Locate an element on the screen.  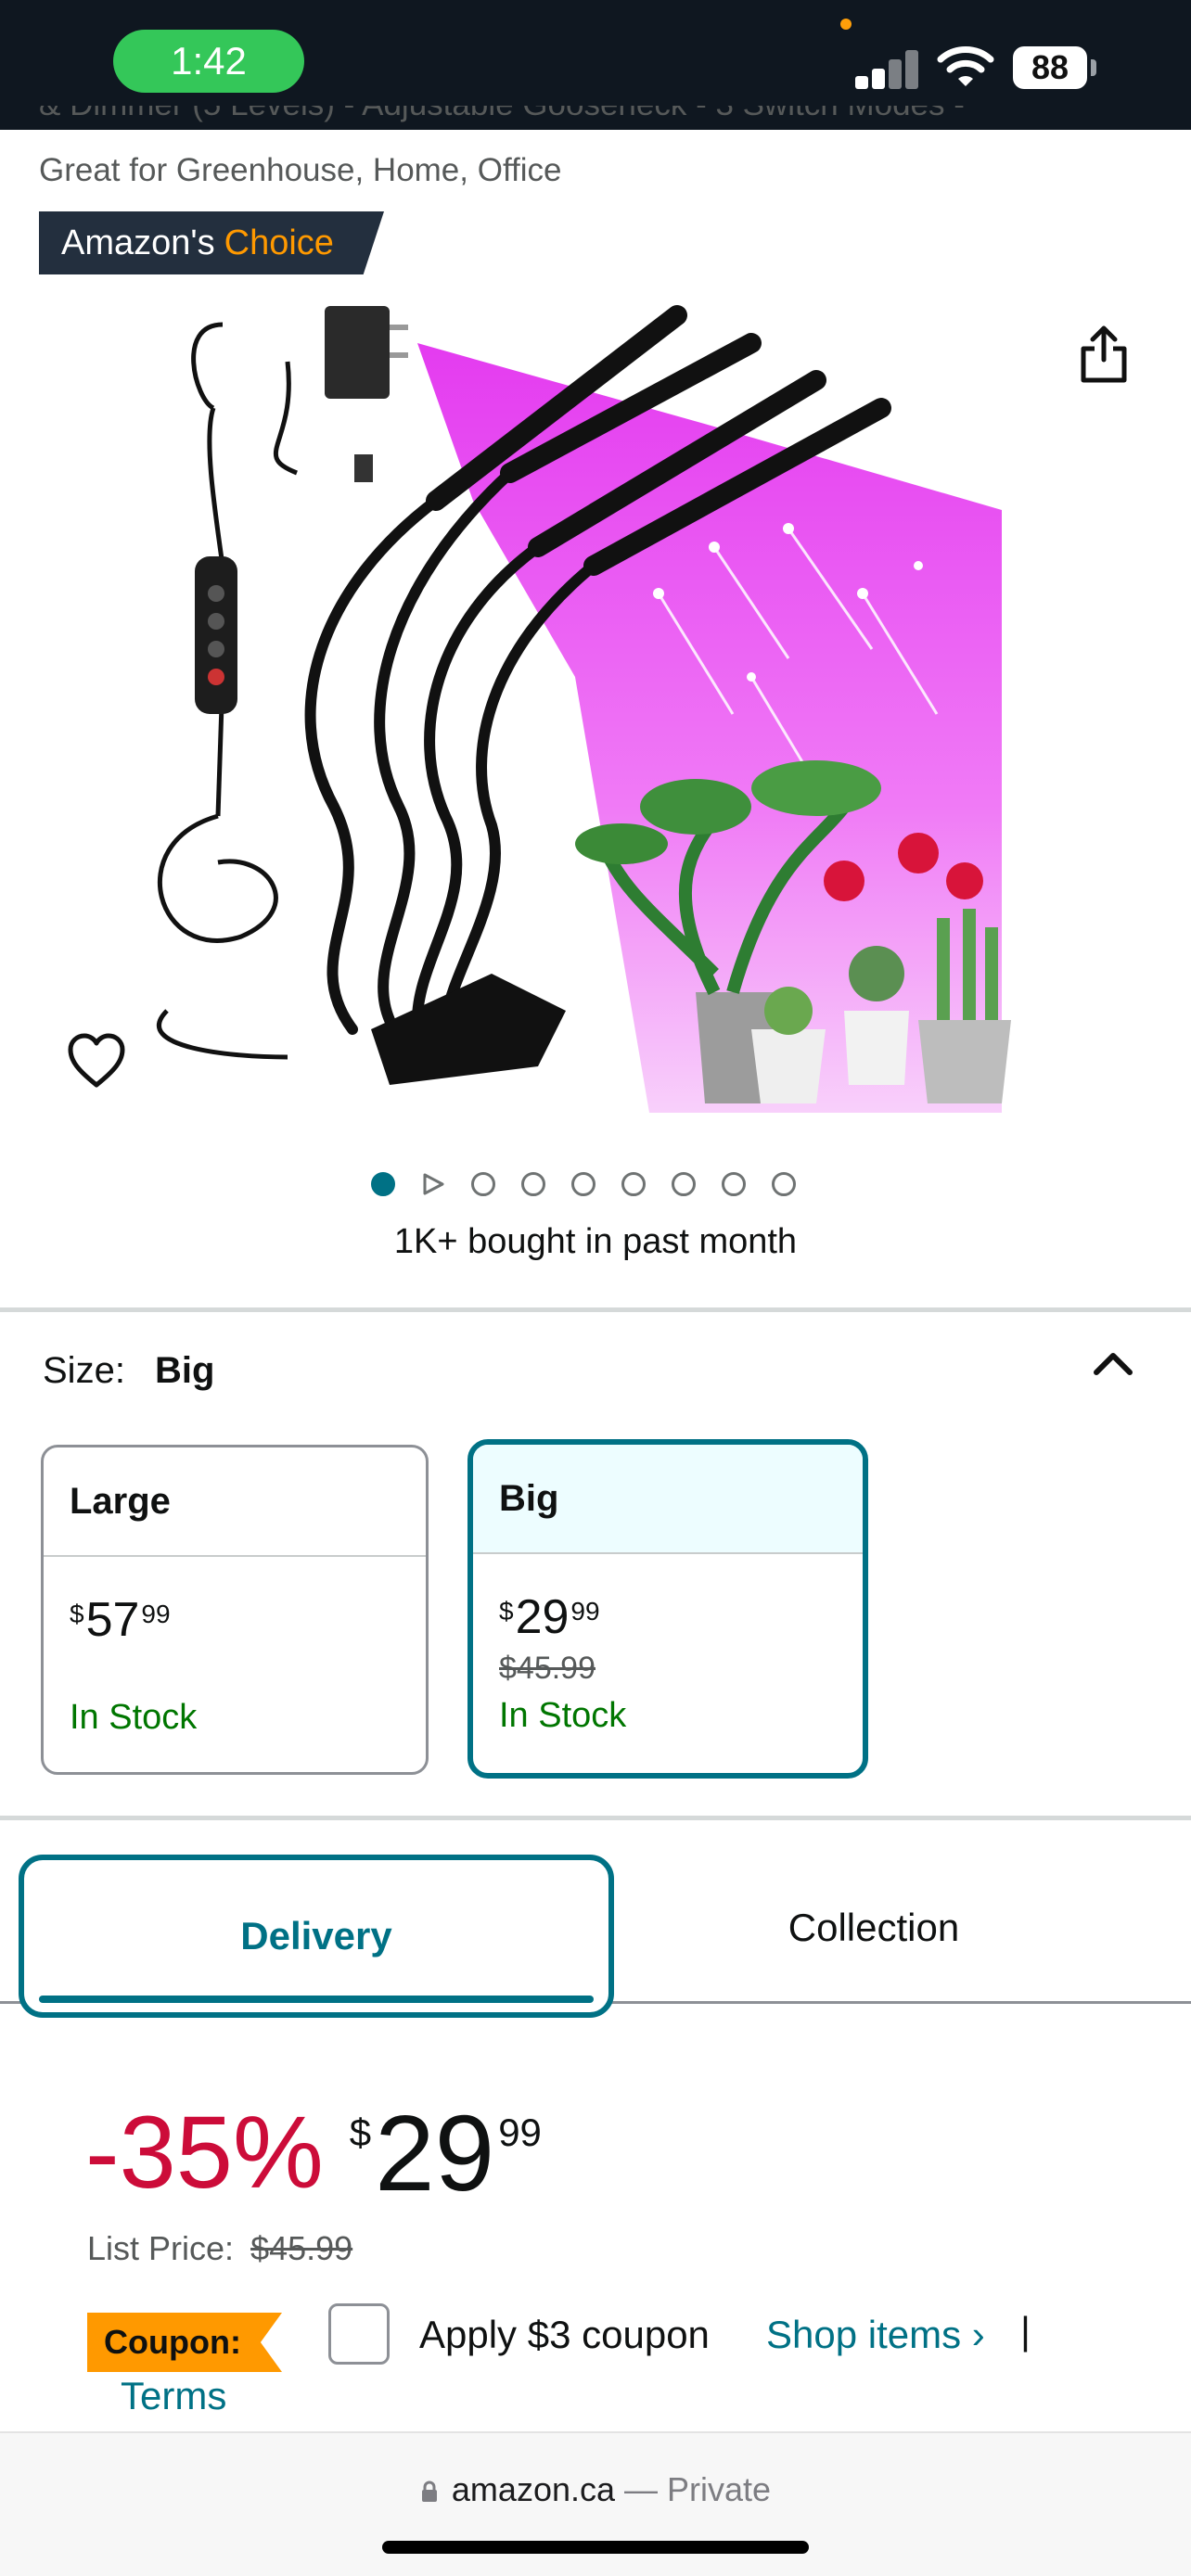
cellular-signal-icon is located at coordinates (887, 68).